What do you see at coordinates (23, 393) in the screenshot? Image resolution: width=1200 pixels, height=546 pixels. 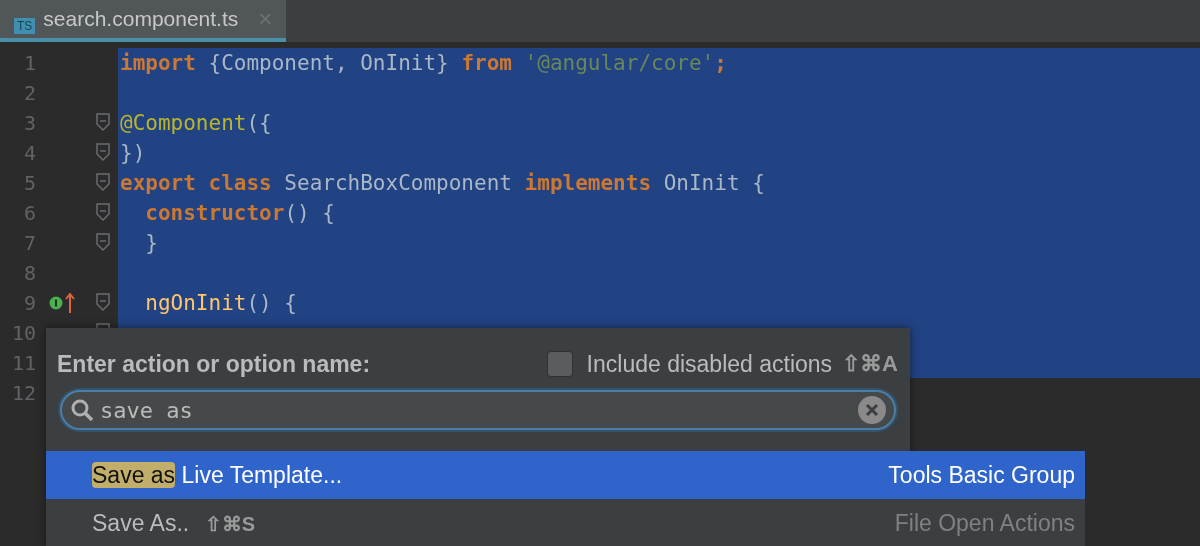 I see `line-number: 12` at bounding box center [23, 393].